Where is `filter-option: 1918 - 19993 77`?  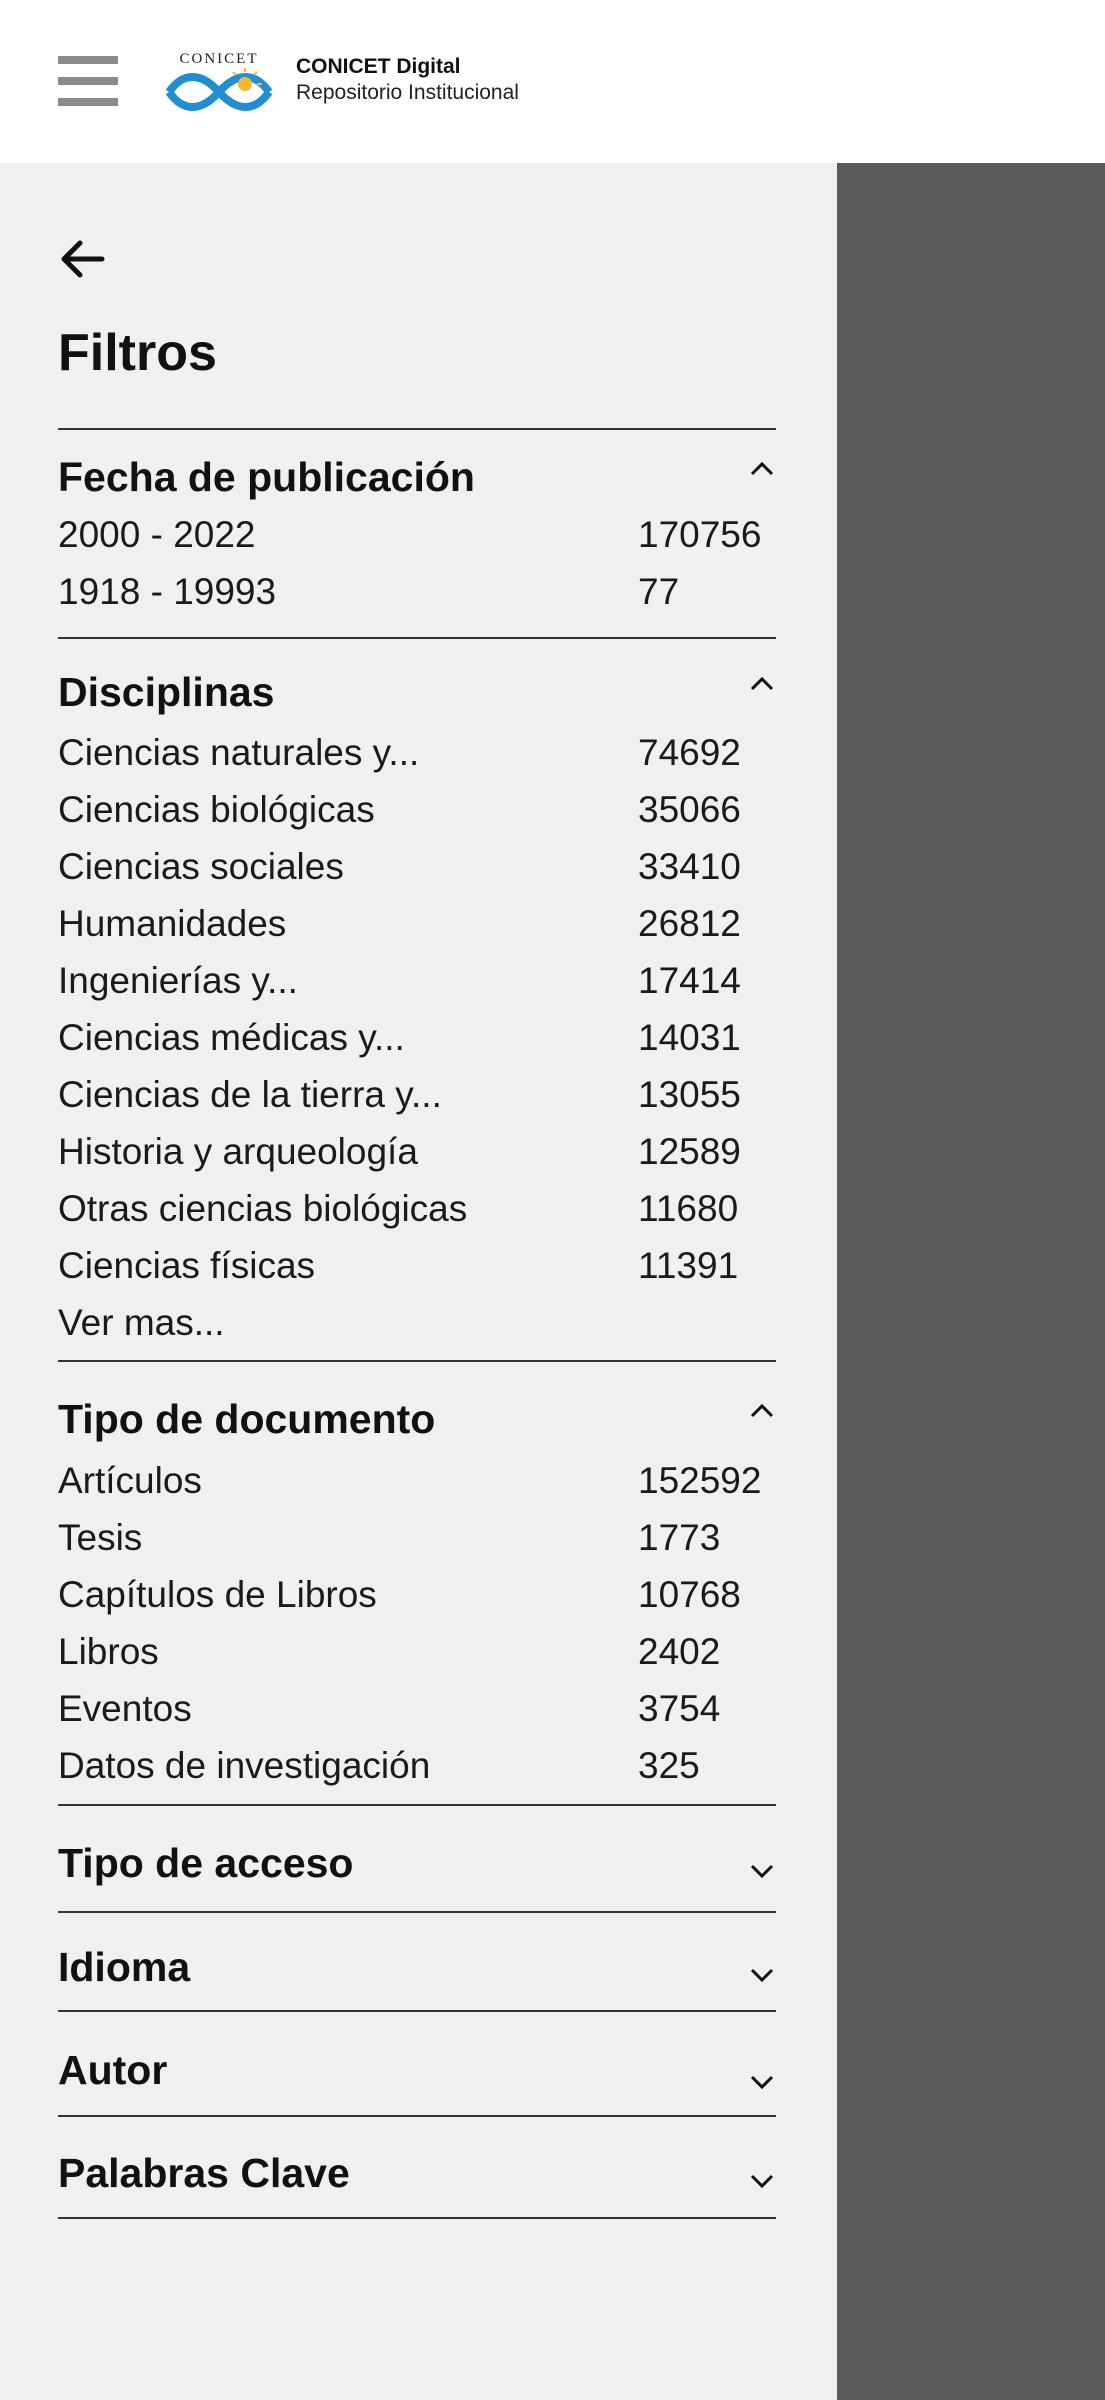 filter-option: 1918 - 19993 77 is located at coordinates (428, 592).